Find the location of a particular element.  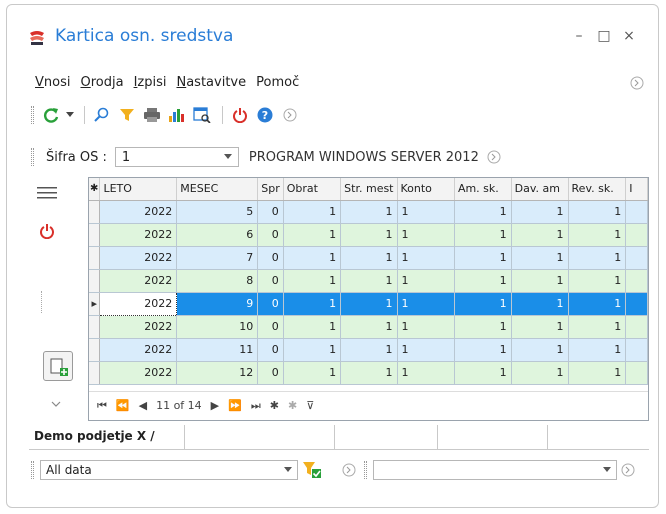

grid-cell-mesec: 5 is located at coordinates (217, 212).